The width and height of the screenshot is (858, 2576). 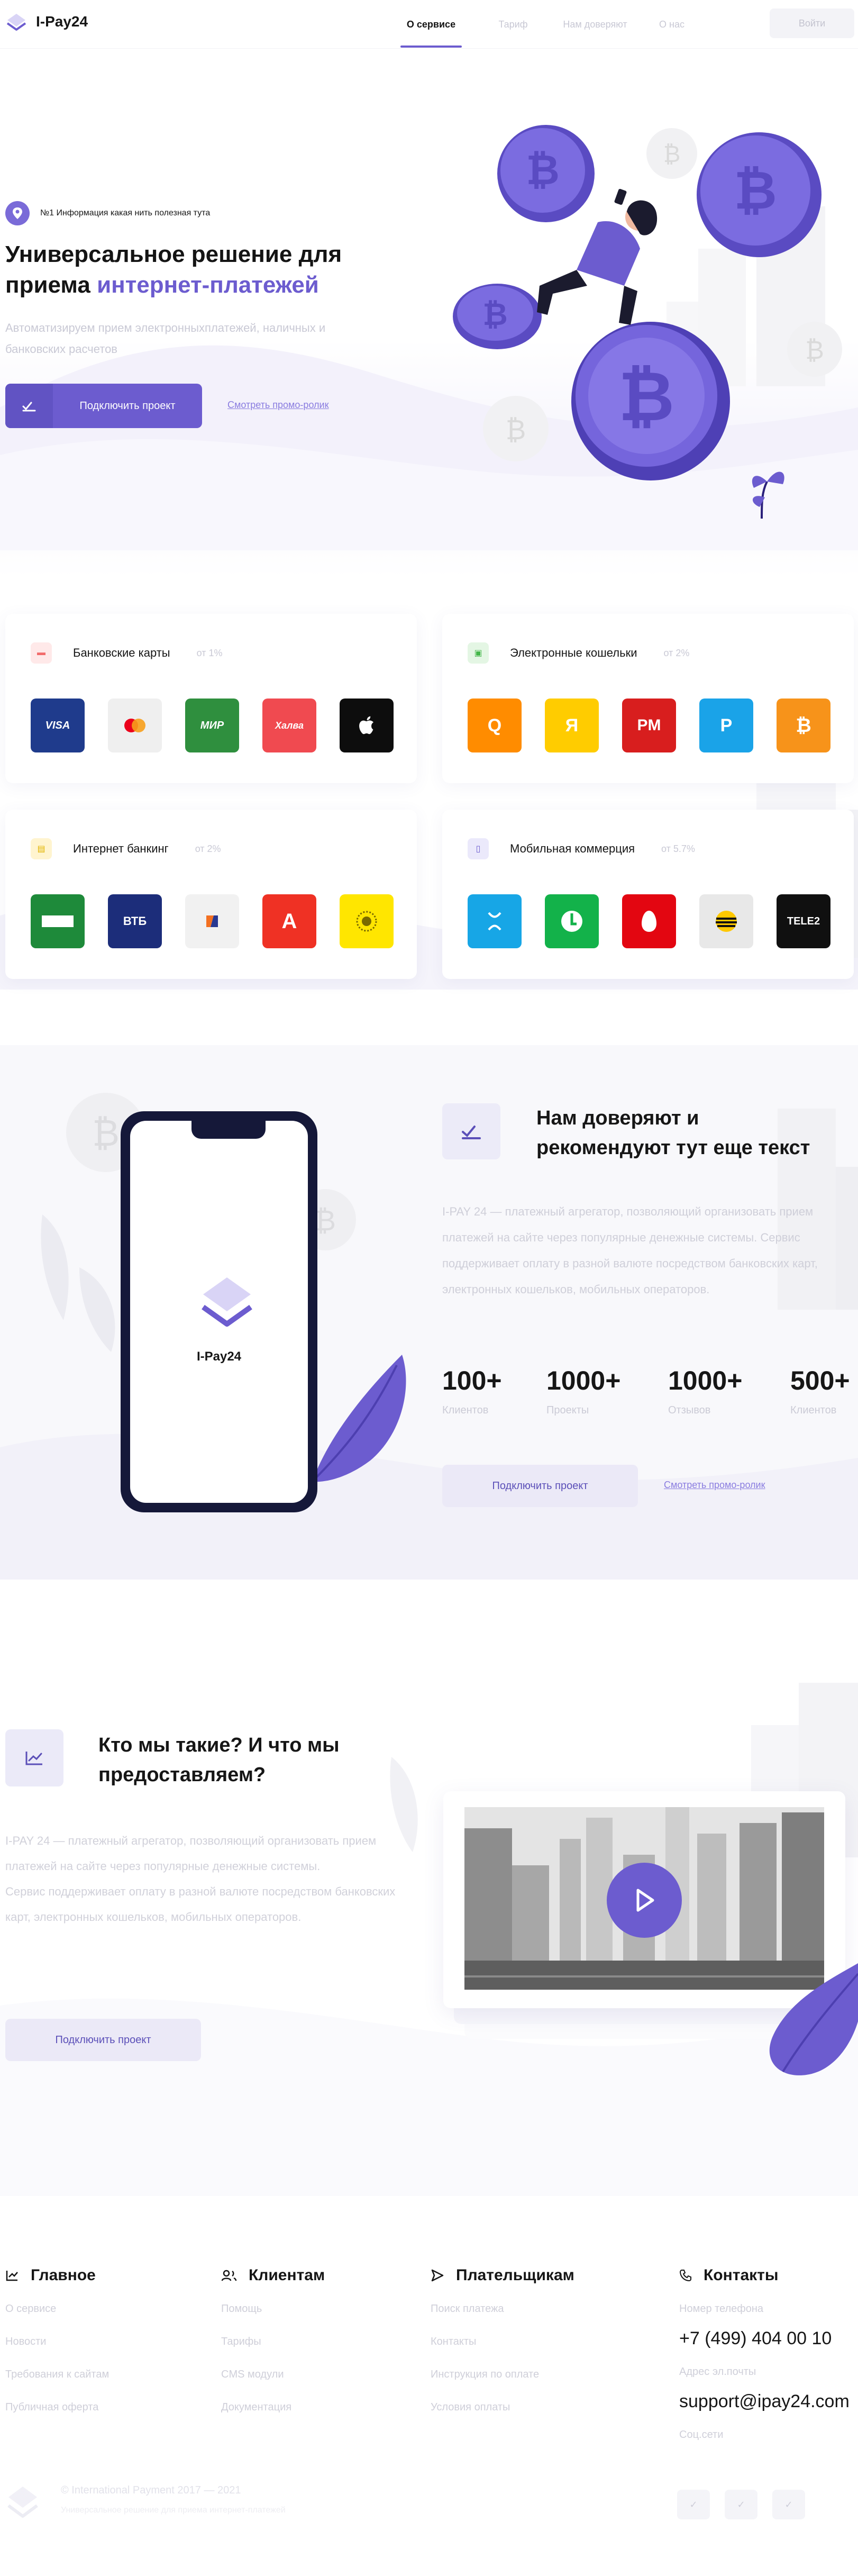 What do you see at coordinates (765, 2275) in the screenshot?
I see `footer-contacts-heading: Контакты` at bounding box center [765, 2275].